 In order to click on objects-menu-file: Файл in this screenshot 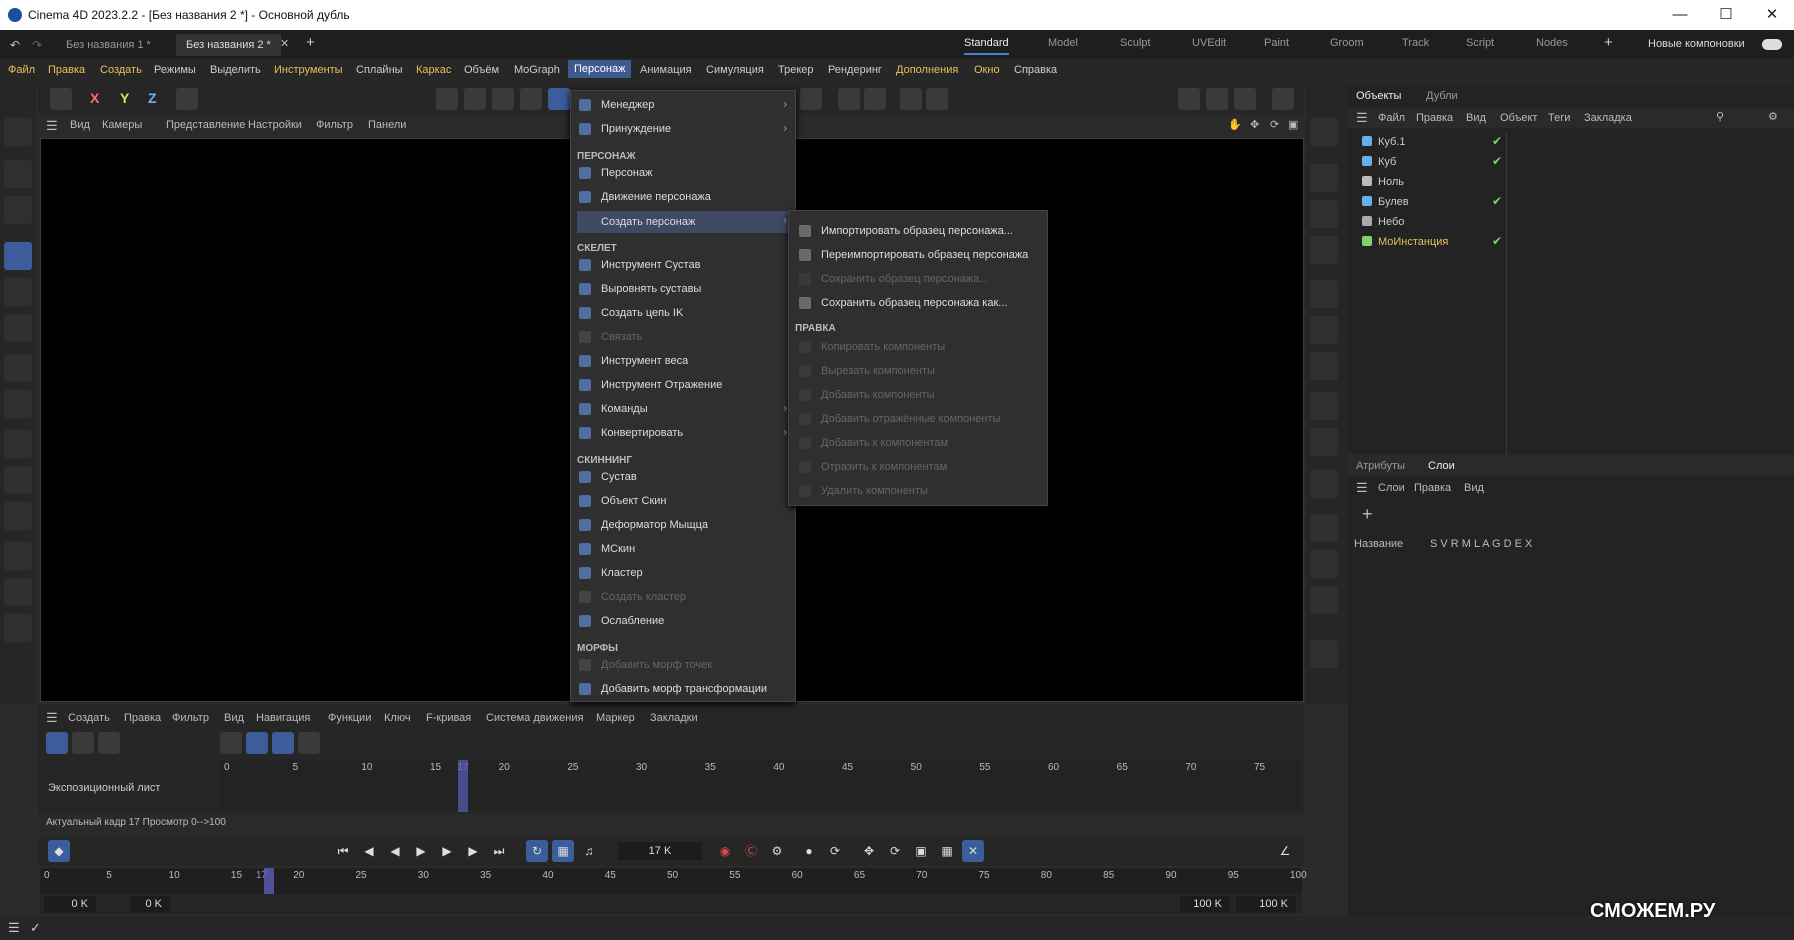, I will do `click(1391, 118)`.